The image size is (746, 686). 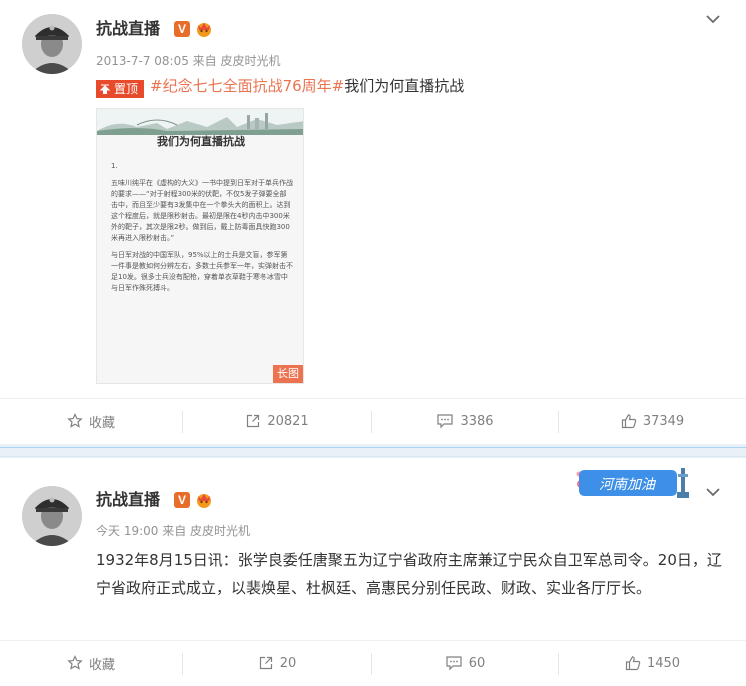 What do you see at coordinates (288, 374) in the screenshot?
I see `long-image-badge: 长图` at bounding box center [288, 374].